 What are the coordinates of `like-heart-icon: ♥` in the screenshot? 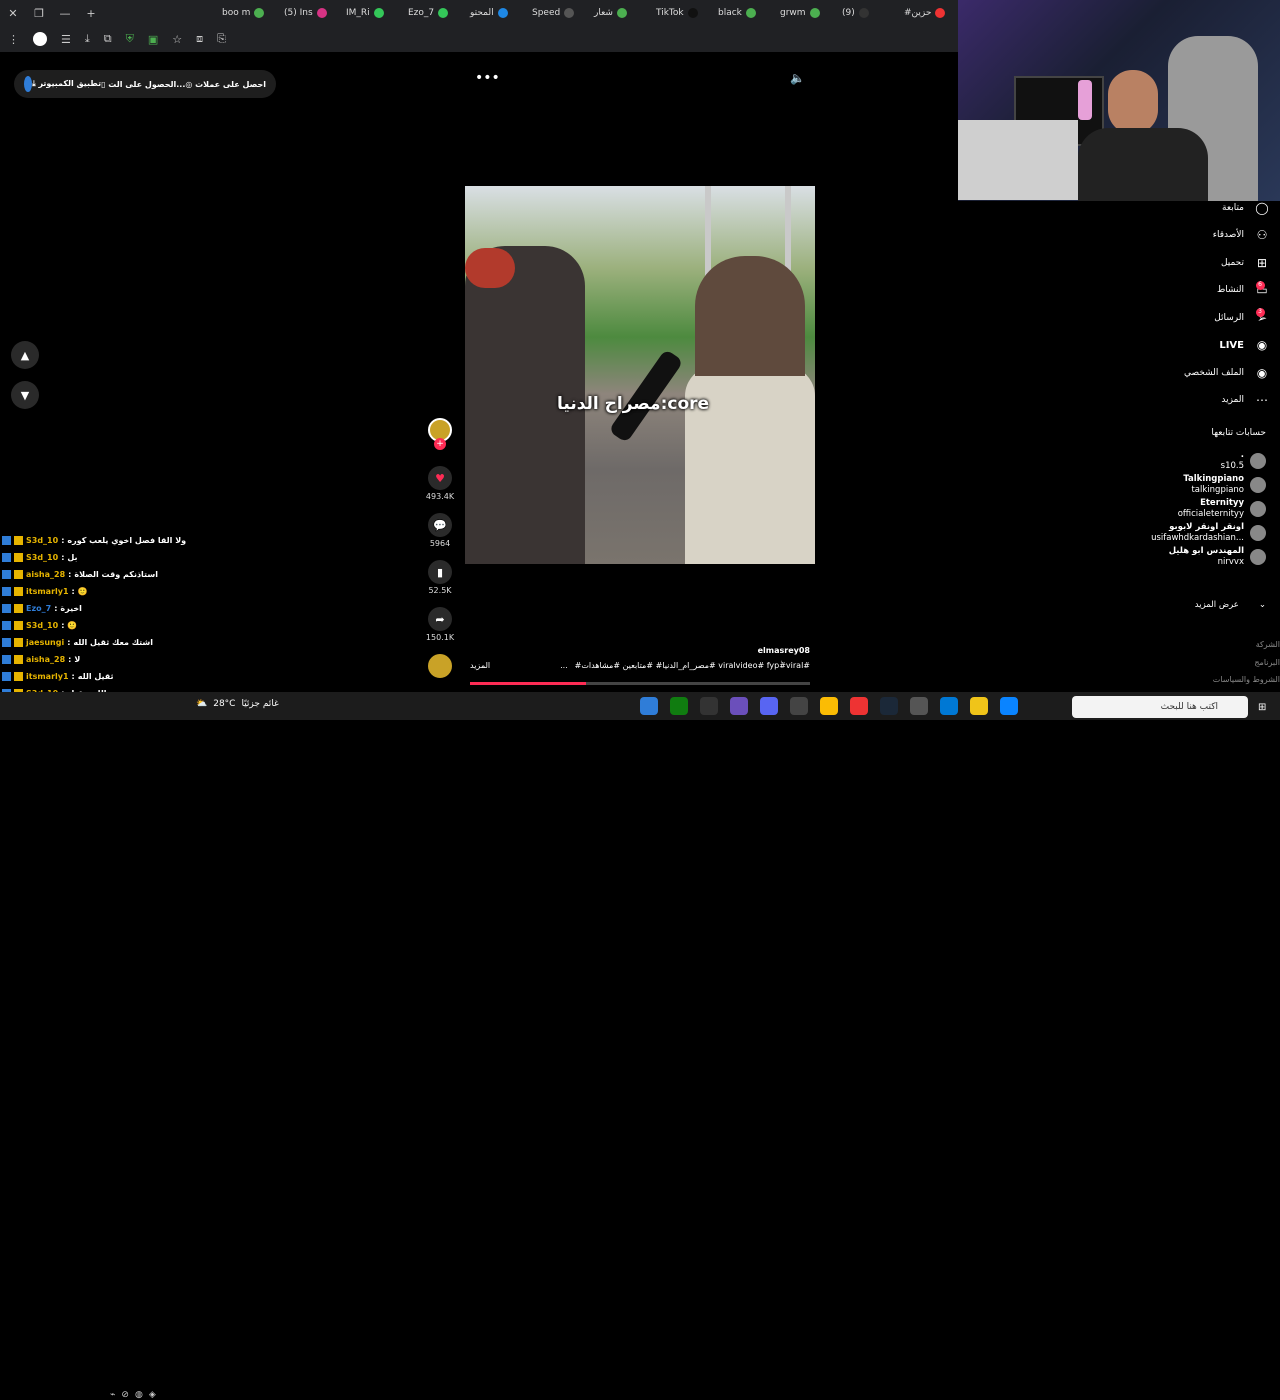 It's located at (440, 478).